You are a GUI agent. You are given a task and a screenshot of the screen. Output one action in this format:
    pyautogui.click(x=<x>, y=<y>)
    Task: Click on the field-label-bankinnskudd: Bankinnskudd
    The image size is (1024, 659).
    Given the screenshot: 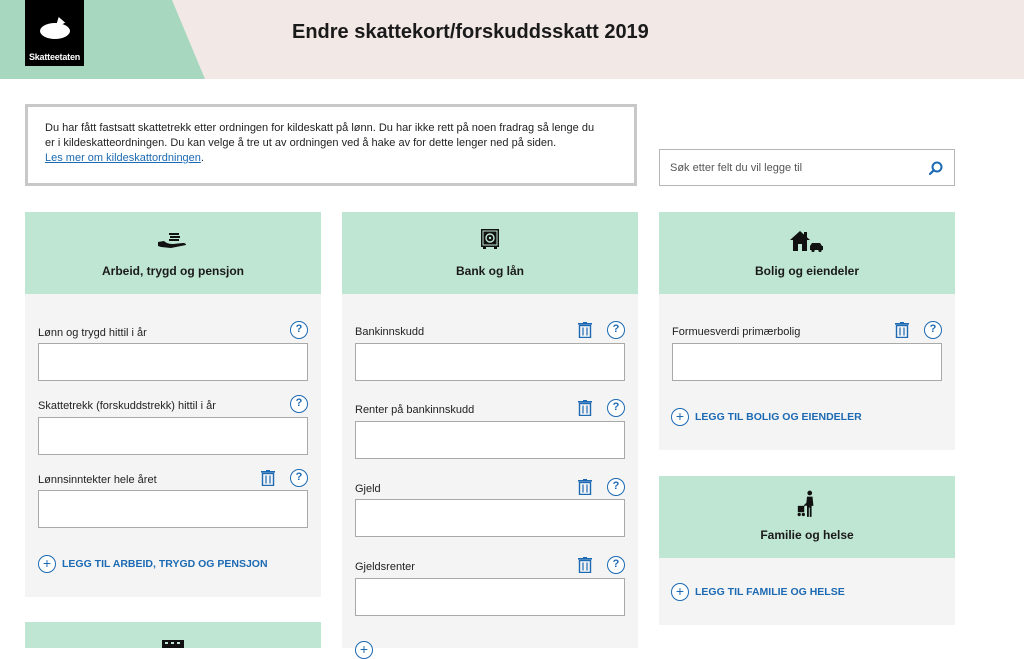 What is the action you would take?
    pyautogui.click(x=390, y=332)
    